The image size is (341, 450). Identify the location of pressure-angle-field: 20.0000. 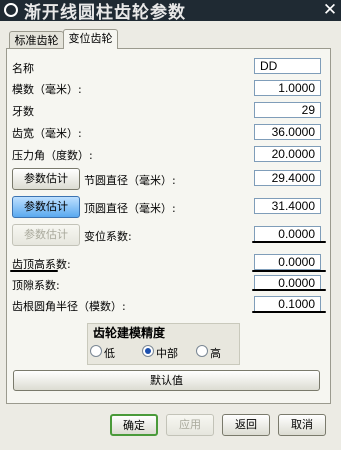
(287, 154).